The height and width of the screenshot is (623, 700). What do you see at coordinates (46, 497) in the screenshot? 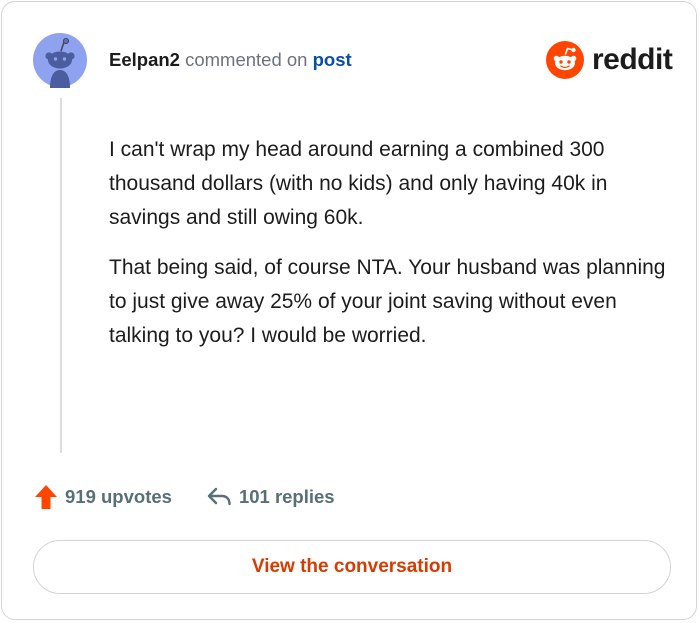
I see `upvote-arrow-icon` at bounding box center [46, 497].